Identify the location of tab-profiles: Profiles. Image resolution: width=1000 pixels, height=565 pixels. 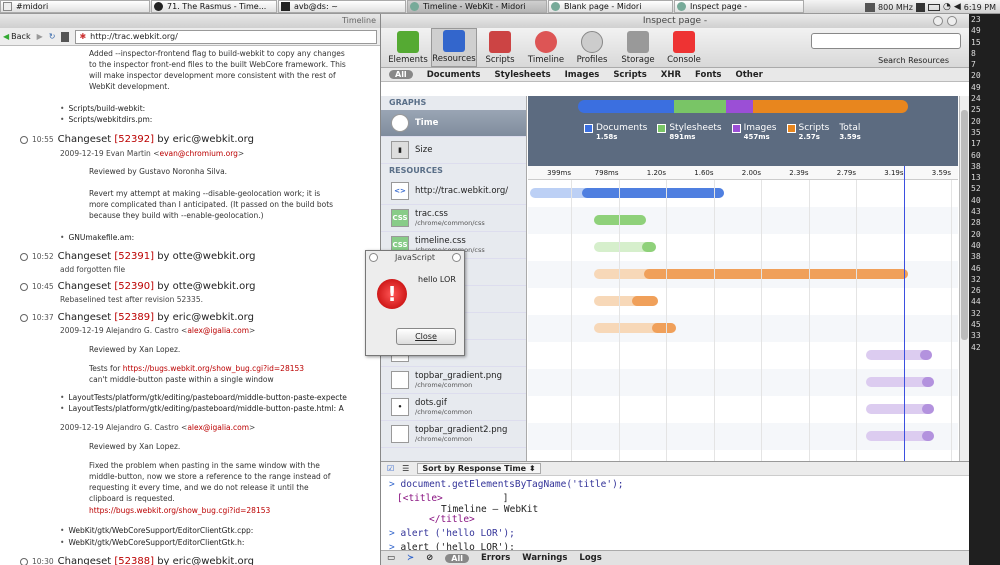
(592, 47).